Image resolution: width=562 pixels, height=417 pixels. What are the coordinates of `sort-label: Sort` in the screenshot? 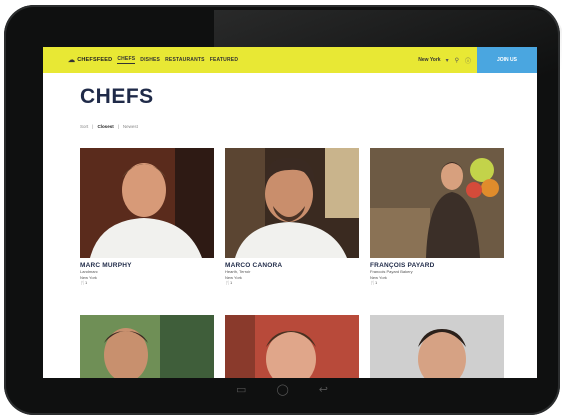 It's located at (84, 126).